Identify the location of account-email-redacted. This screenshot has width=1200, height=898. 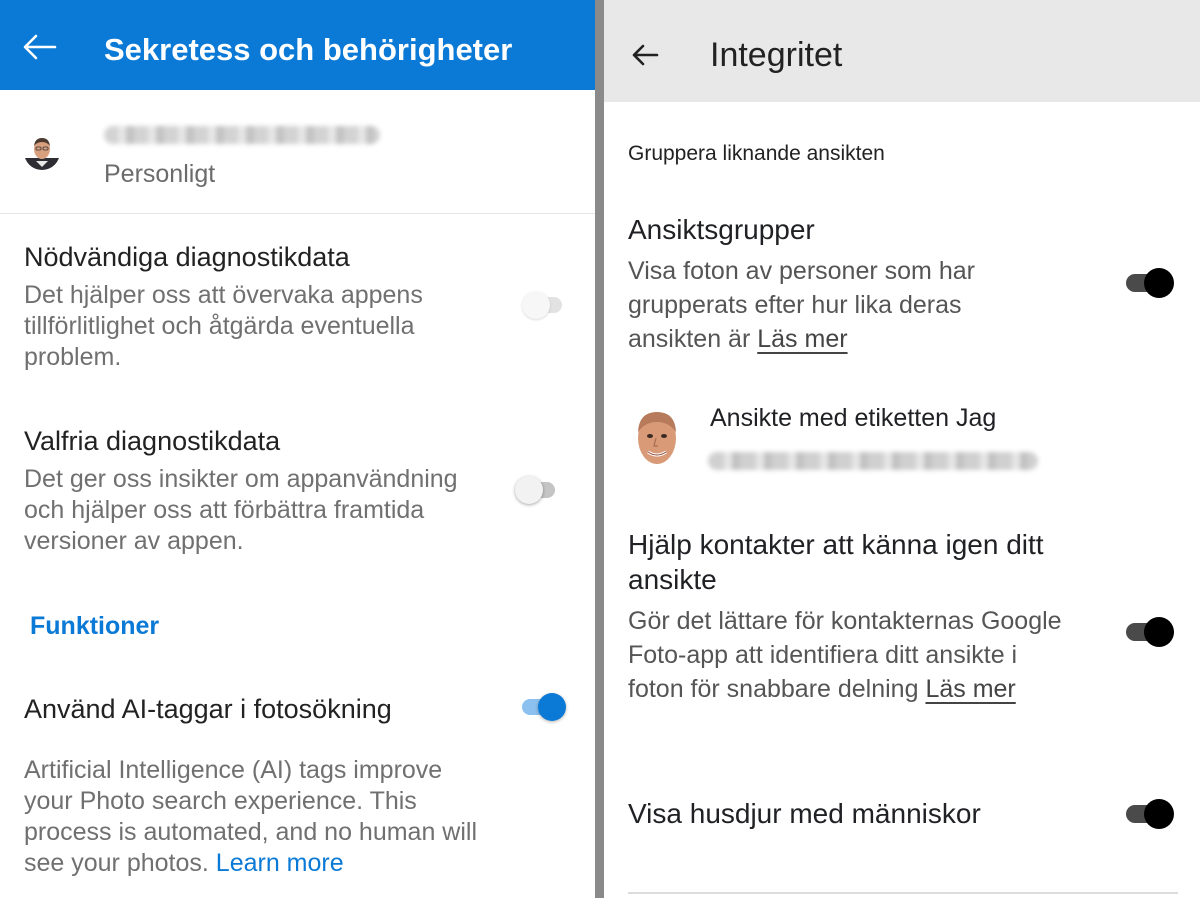
(242, 135).